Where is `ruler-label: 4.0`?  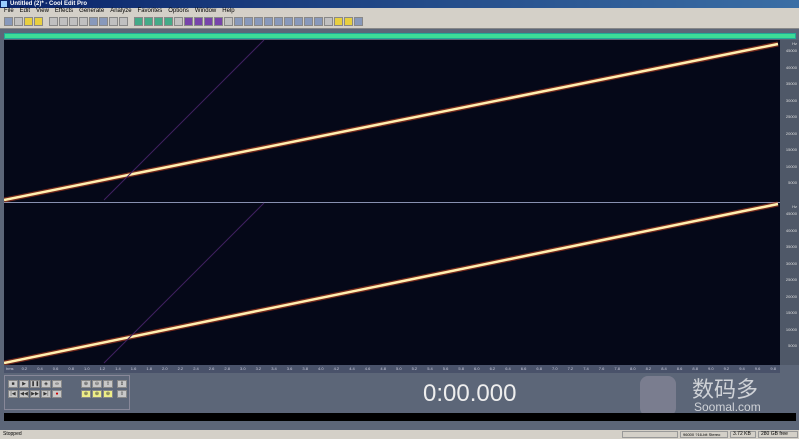
ruler-label: 4.0 is located at coordinates (321, 368).